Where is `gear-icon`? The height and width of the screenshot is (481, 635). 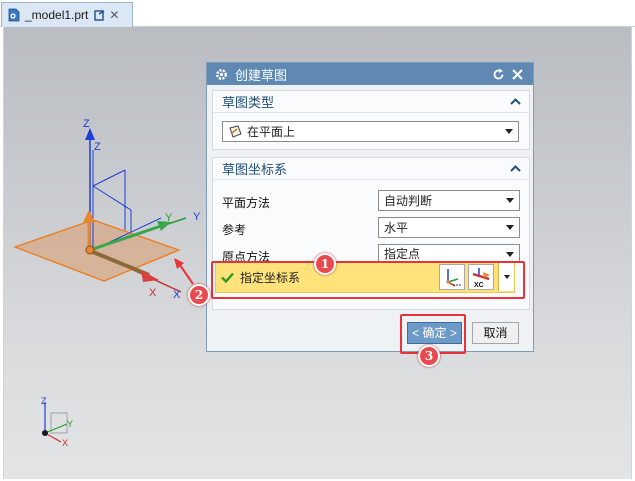 gear-icon is located at coordinates (221, 74).